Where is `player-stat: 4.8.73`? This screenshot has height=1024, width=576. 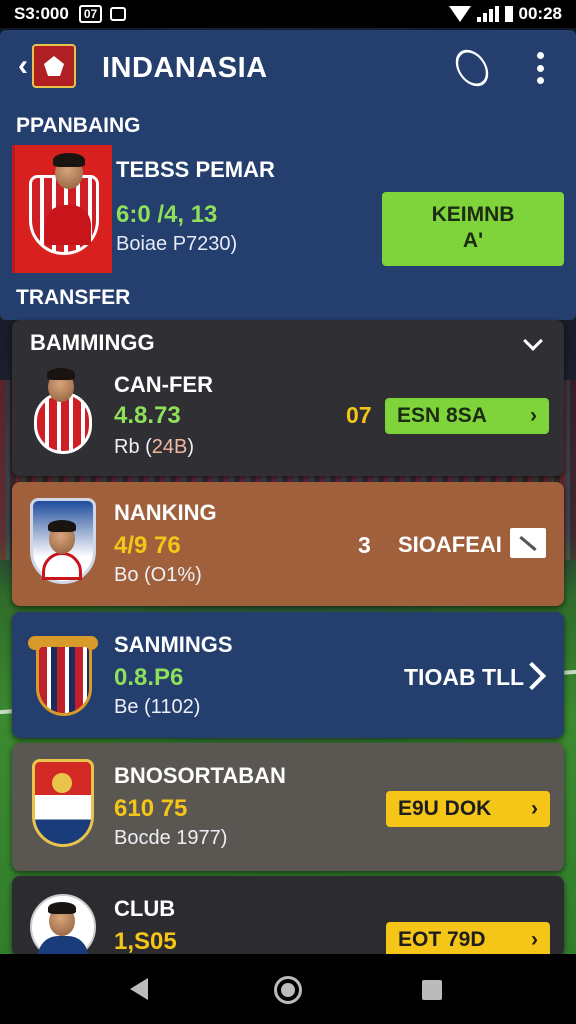
player-stat: 4.8.73 is located at coordinates (147, 415).